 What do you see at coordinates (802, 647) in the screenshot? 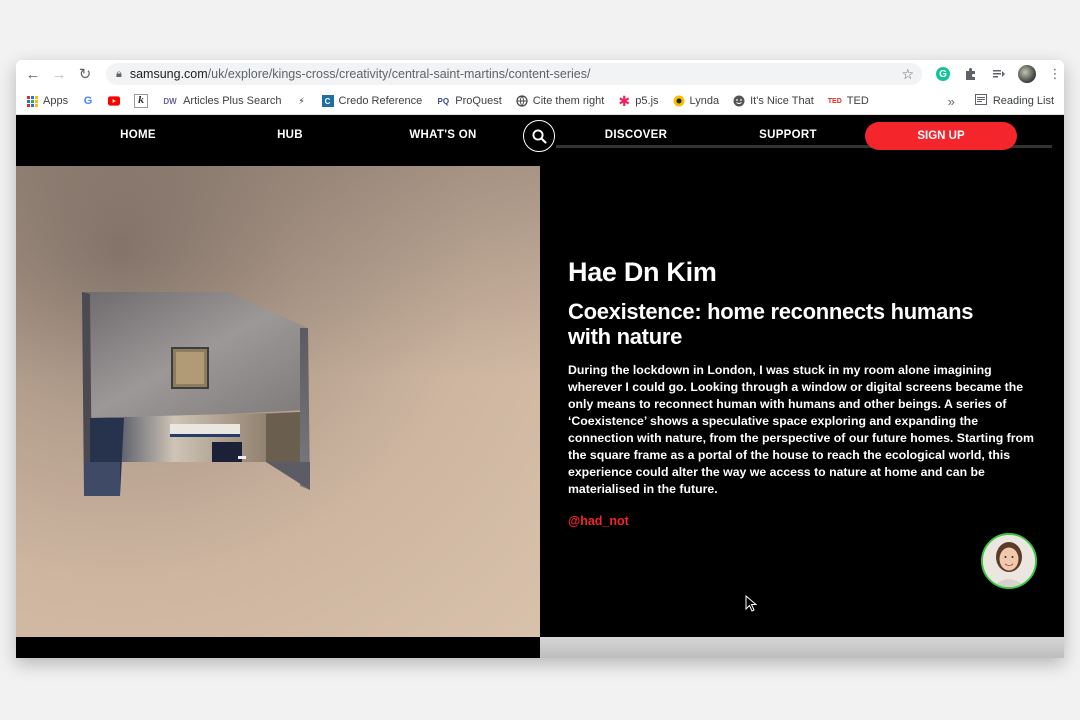
I see `next-section-preview` at bounding box center [802, 647].